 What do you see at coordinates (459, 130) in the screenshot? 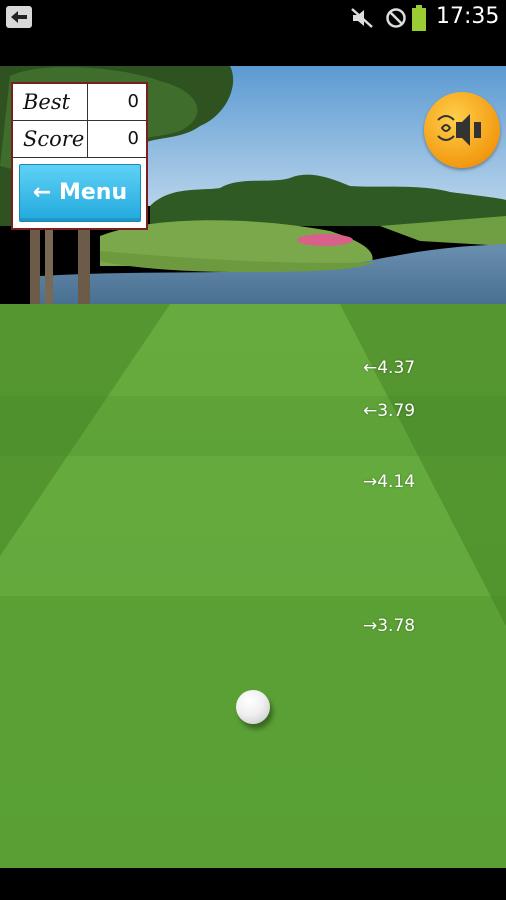
I see `speaker-muted-icon` at bounding box center [459, 130].